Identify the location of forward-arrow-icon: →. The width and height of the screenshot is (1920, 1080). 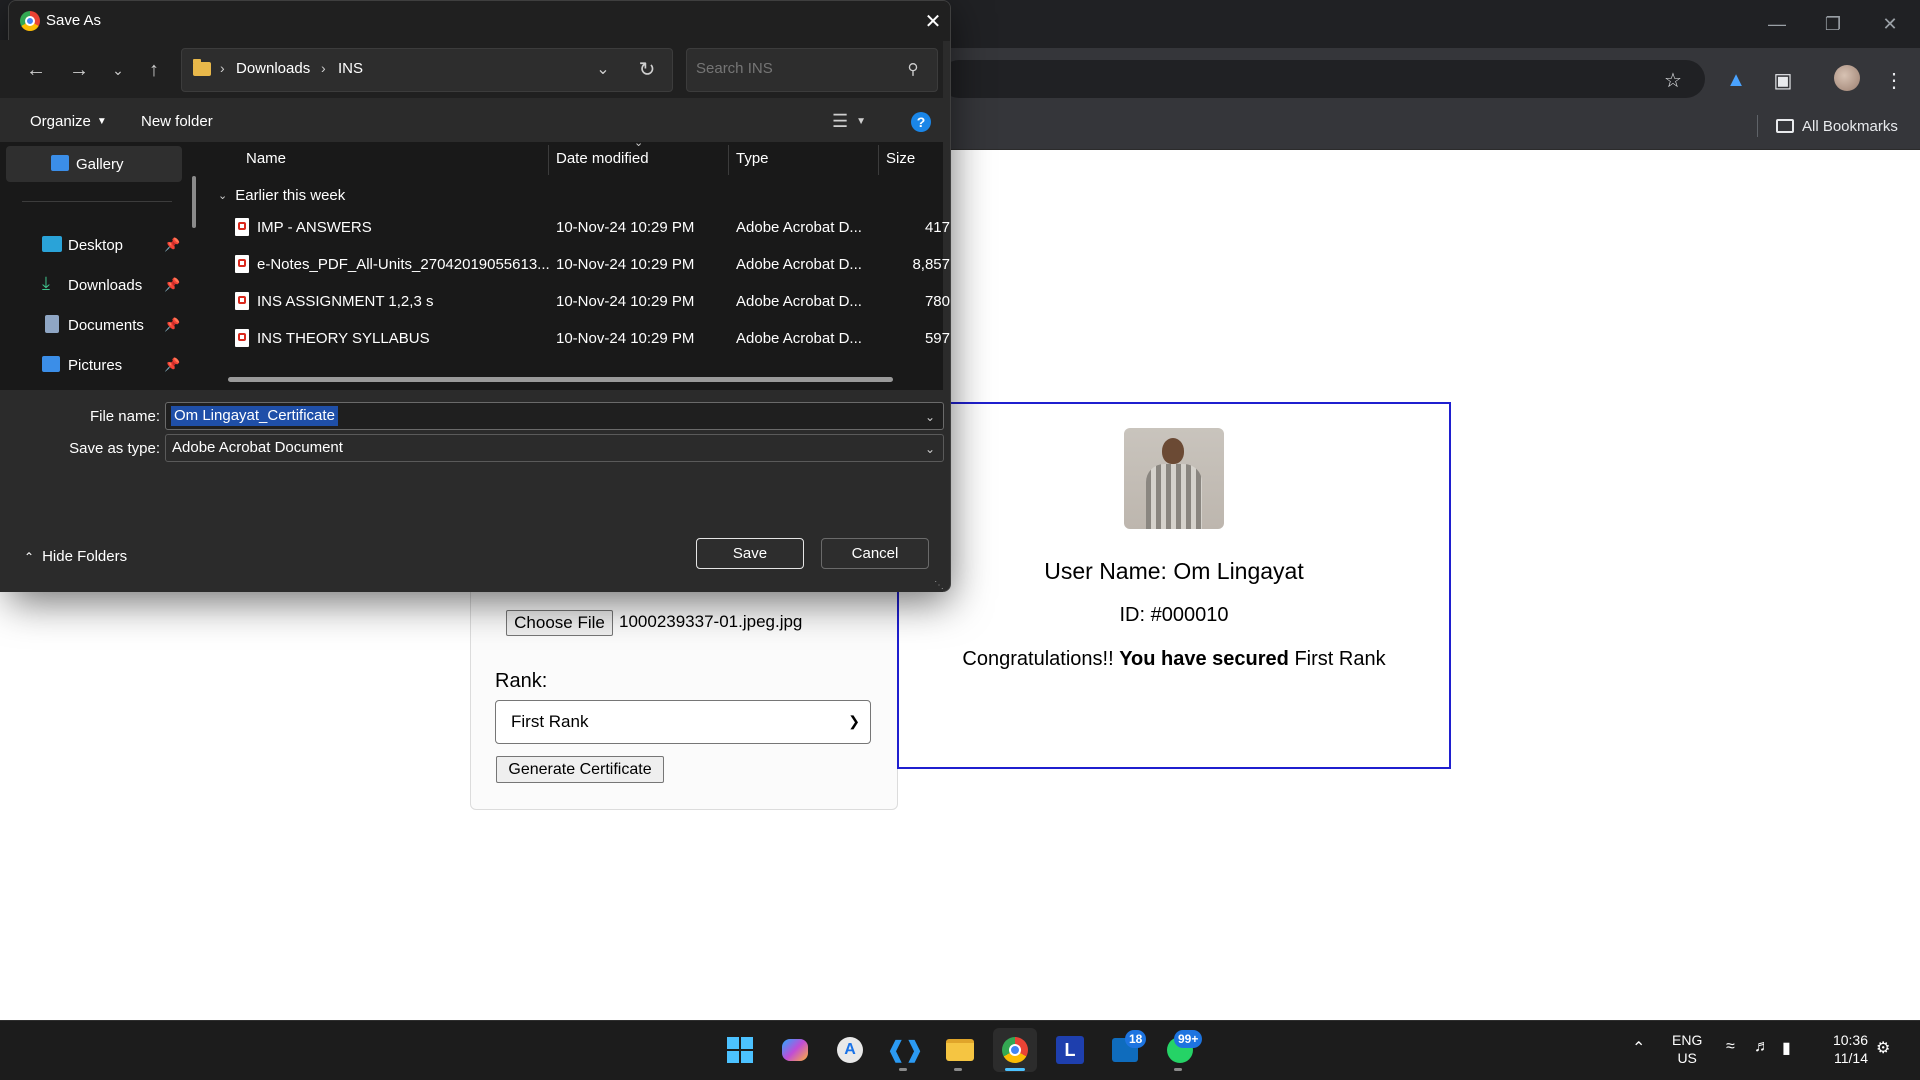
(79, 70).